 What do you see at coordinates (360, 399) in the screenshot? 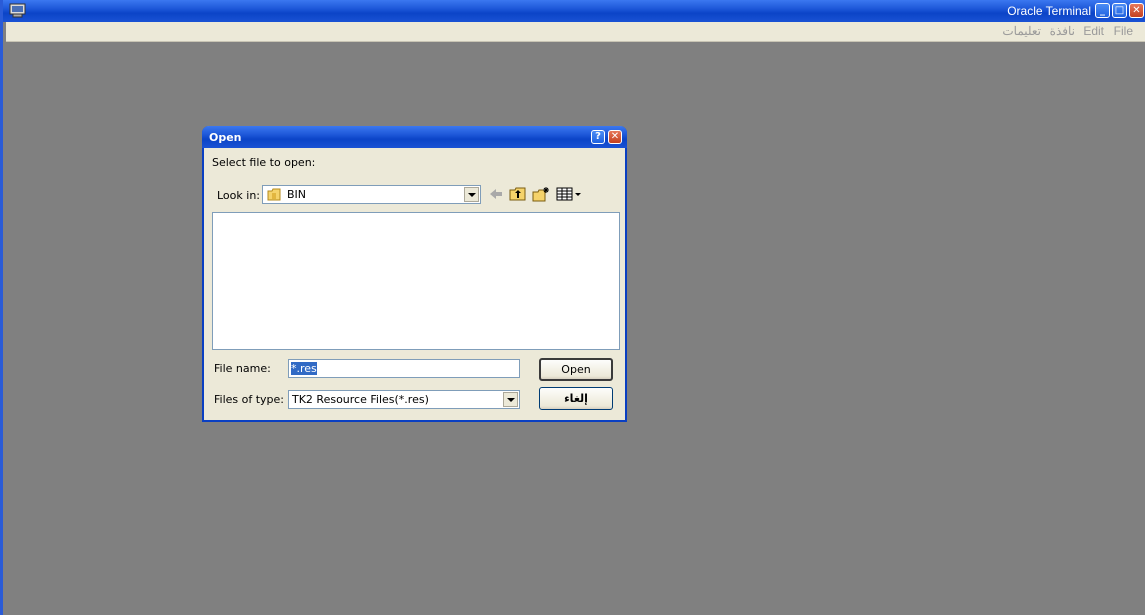
I see `files-of-type-value: TK2 Resource Files(*.res)` at bounding box center [360, 399].